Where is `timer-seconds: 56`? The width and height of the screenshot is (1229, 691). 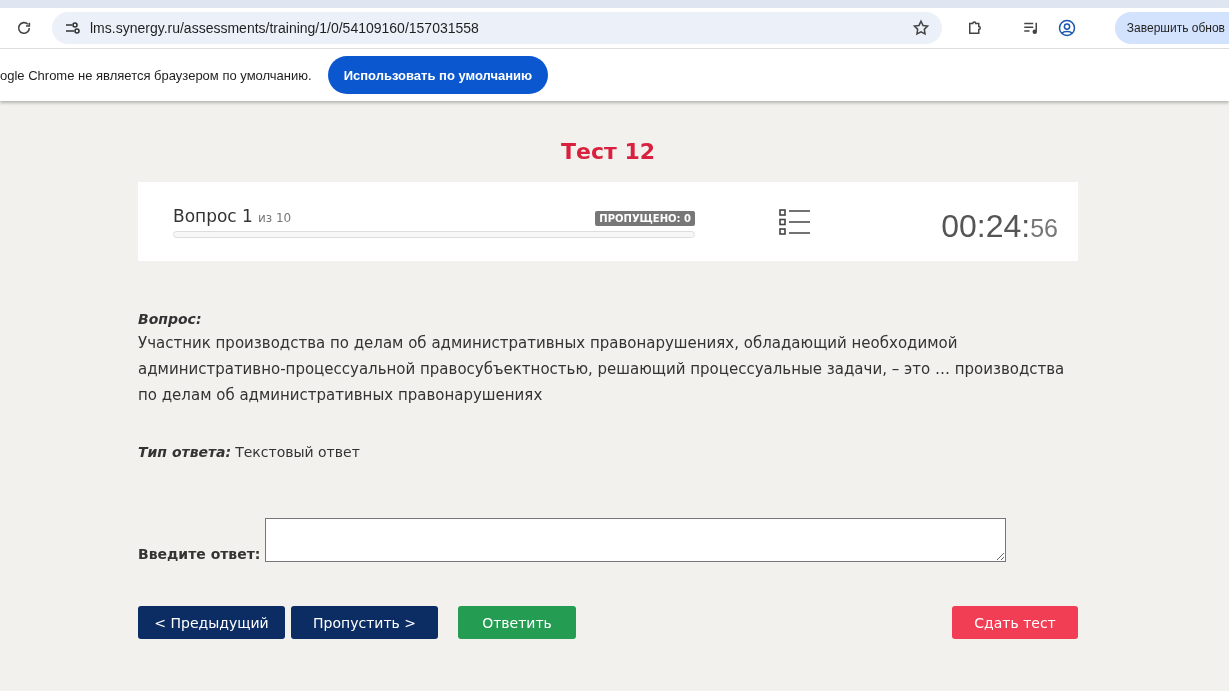 timer-seconds: 56 is located at coordinates (1044, 228).